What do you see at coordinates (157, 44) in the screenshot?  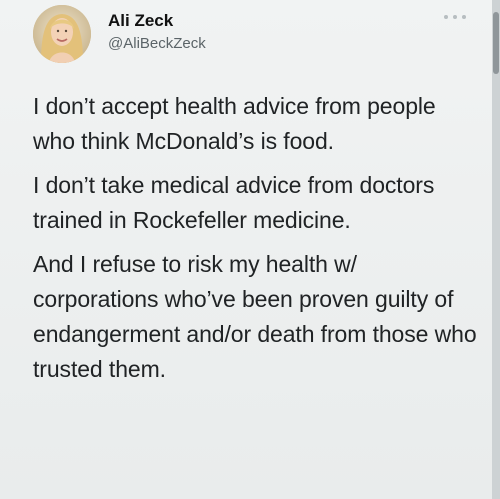 I see `author-handle: @AliBeckZeck` at bounding box center [157, 44].